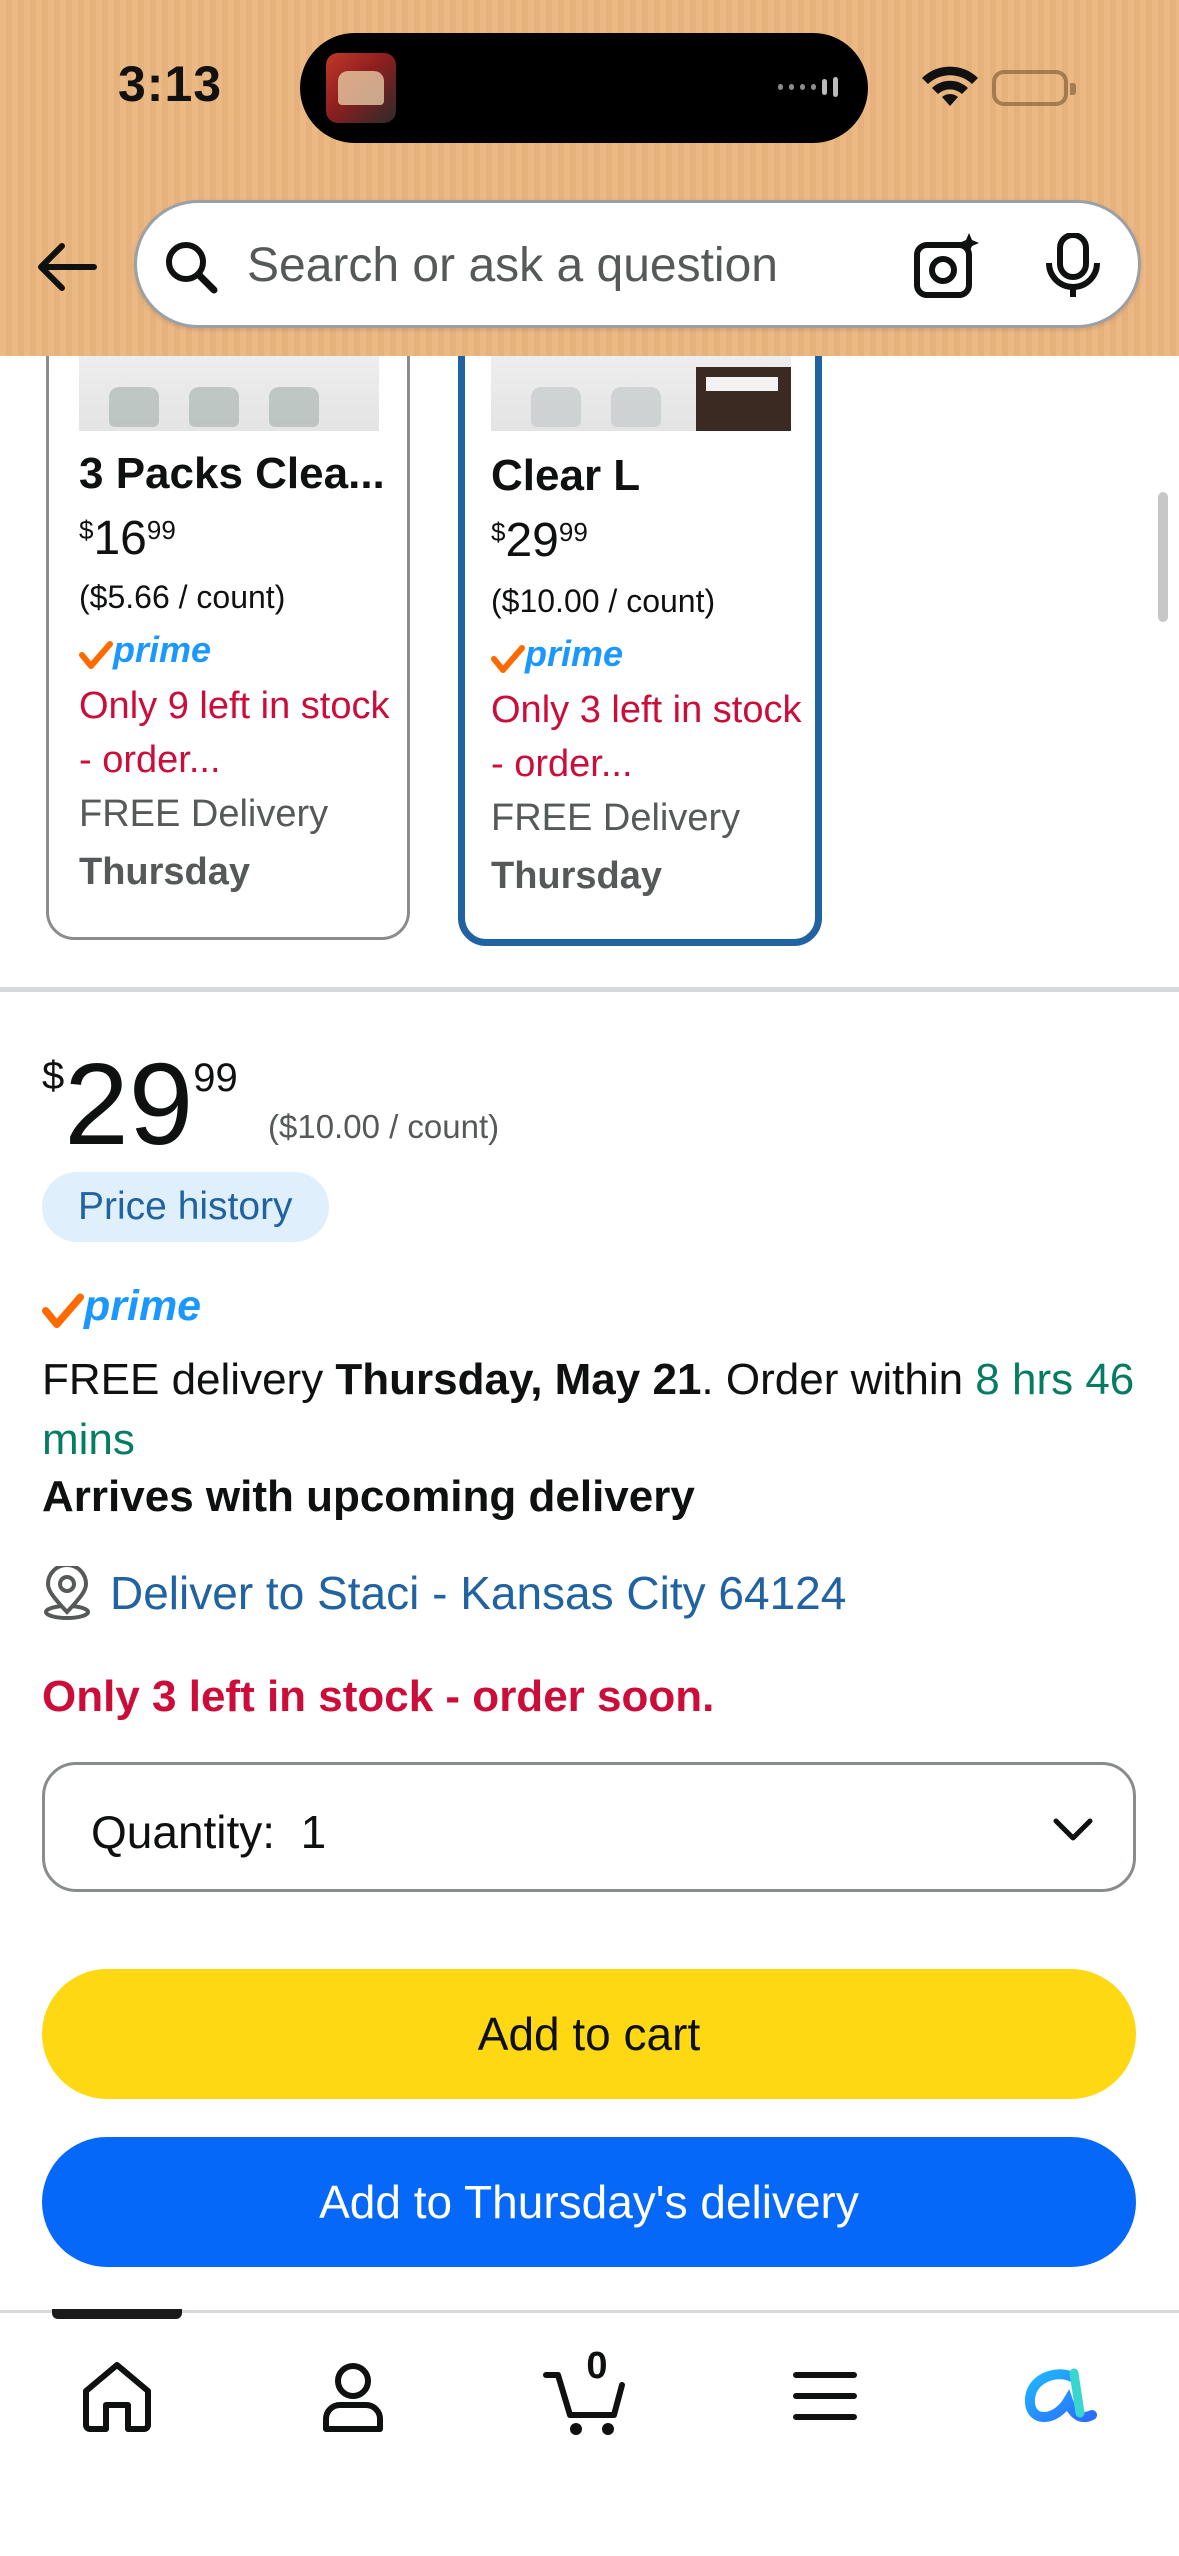 This screenshot has height=2556, width=1179. What do you see at coordinates (589, 989) in the screenshot?
I see `section-divider` at bounding box center [589, 989].